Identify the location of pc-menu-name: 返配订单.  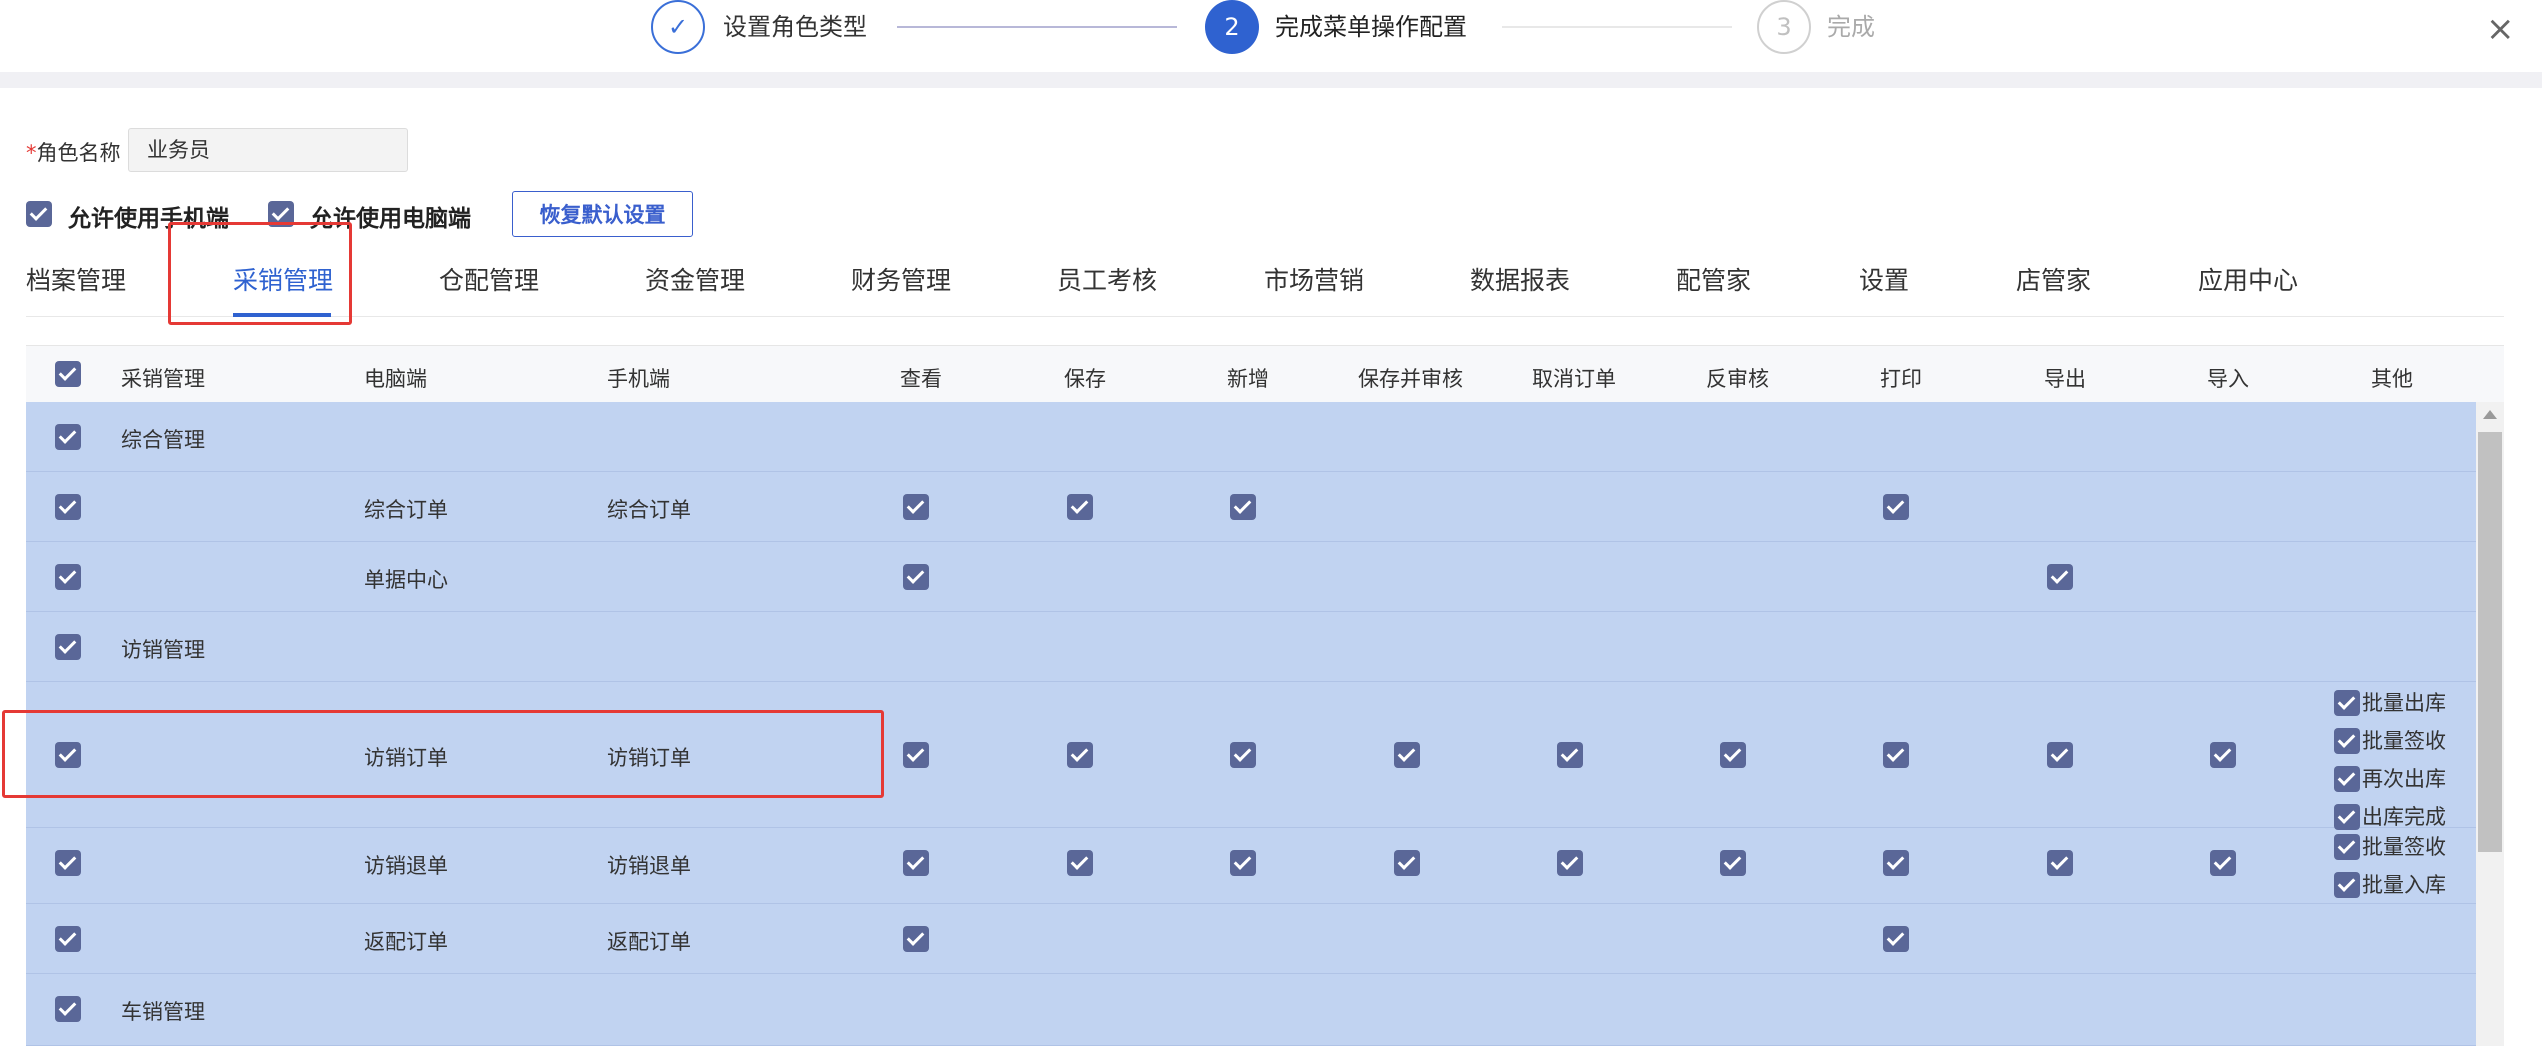
(406, 942).